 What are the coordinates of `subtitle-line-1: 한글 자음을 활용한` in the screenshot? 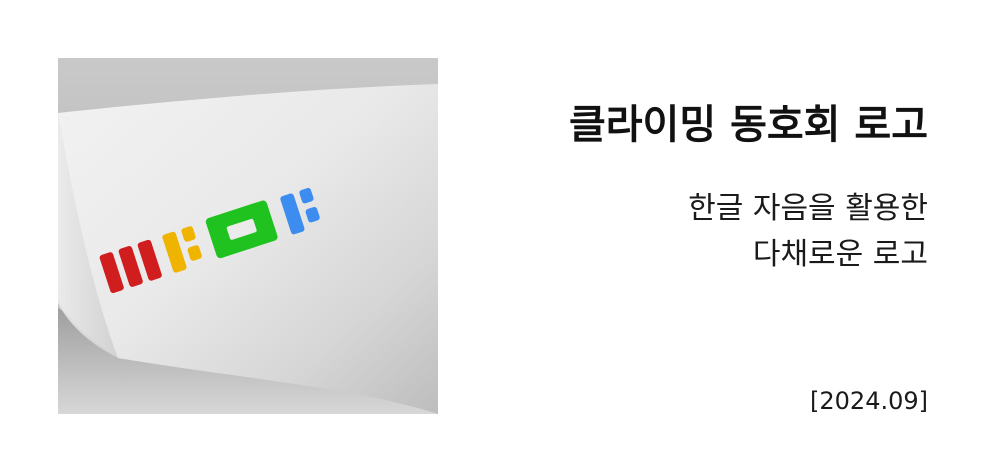 It's located at (808, 208).